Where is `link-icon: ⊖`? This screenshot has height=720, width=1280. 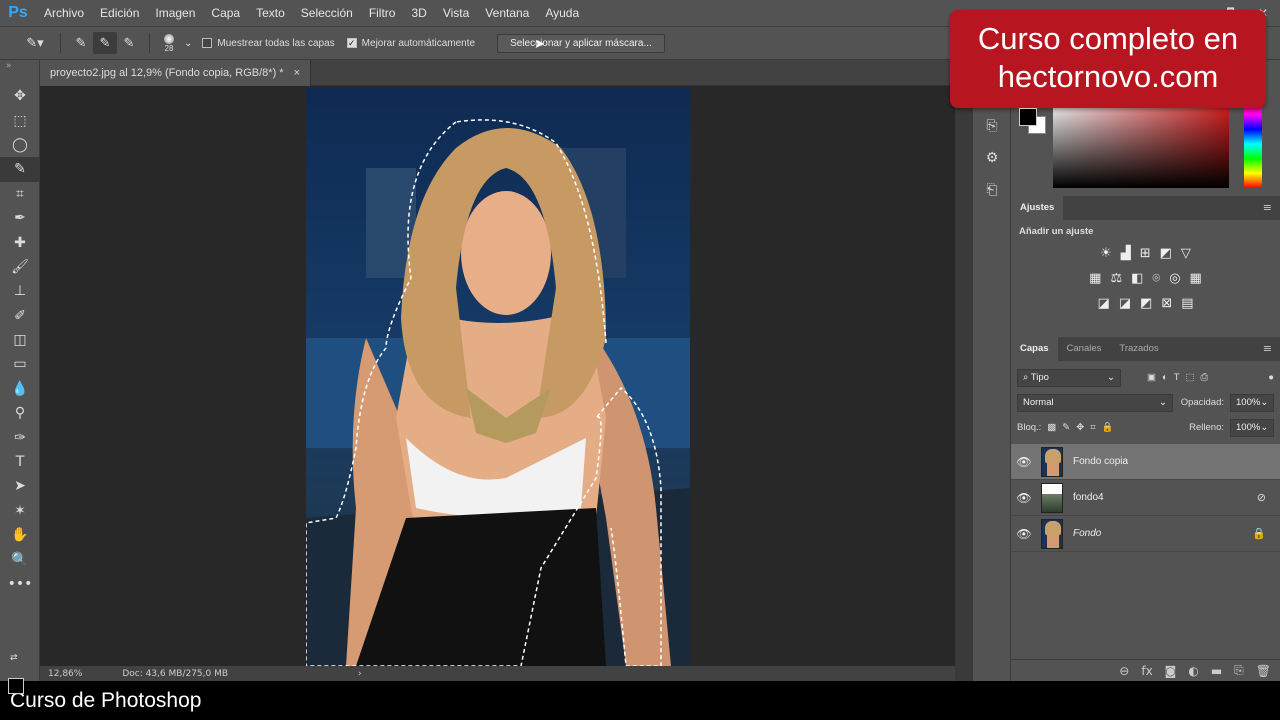 link-icon: ⊖ is located at coordinates (1124, 671).